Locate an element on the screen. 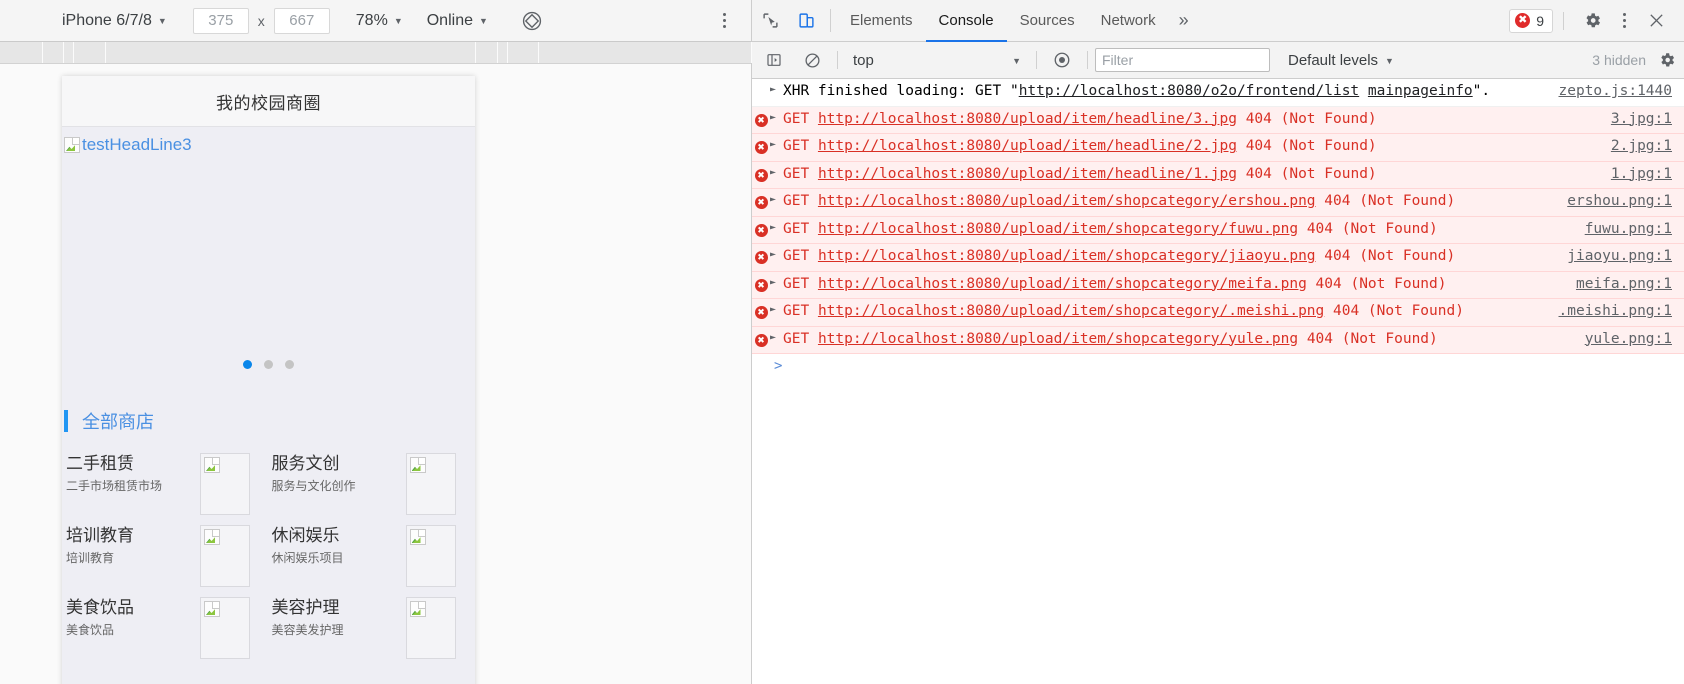 The width and height of the screenshot is (1684, 684). tab-elements: Elements is located at coordinates (881, 21).